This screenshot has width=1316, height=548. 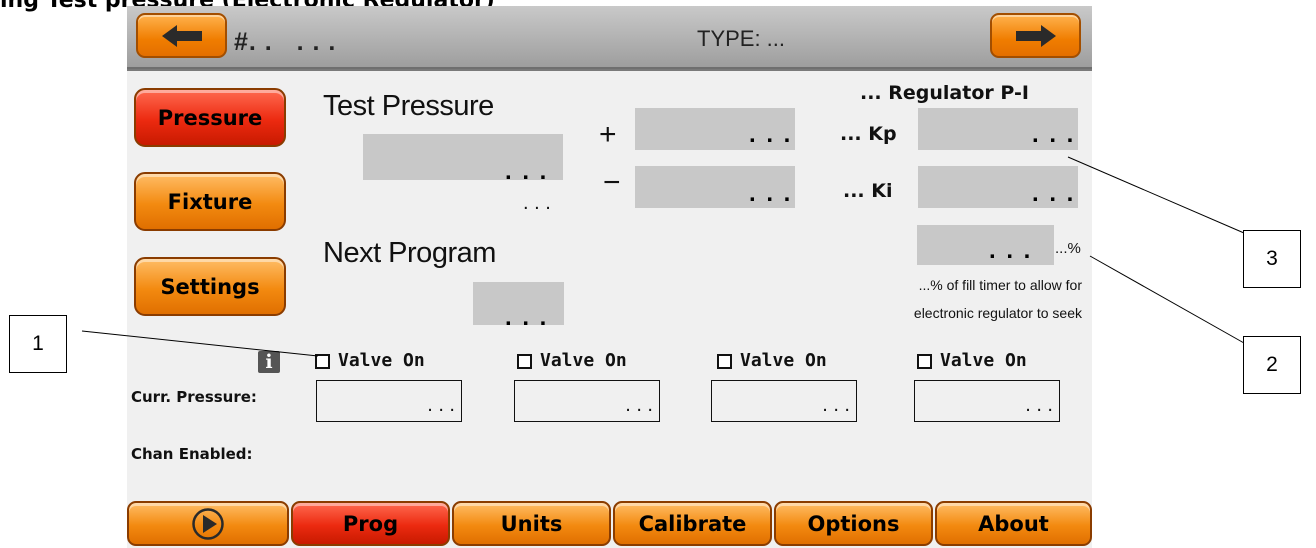 What do you see at coordinates (38, 344) in the screenshot?
I see `callout-1: 1` at bounding box center [38, 344].